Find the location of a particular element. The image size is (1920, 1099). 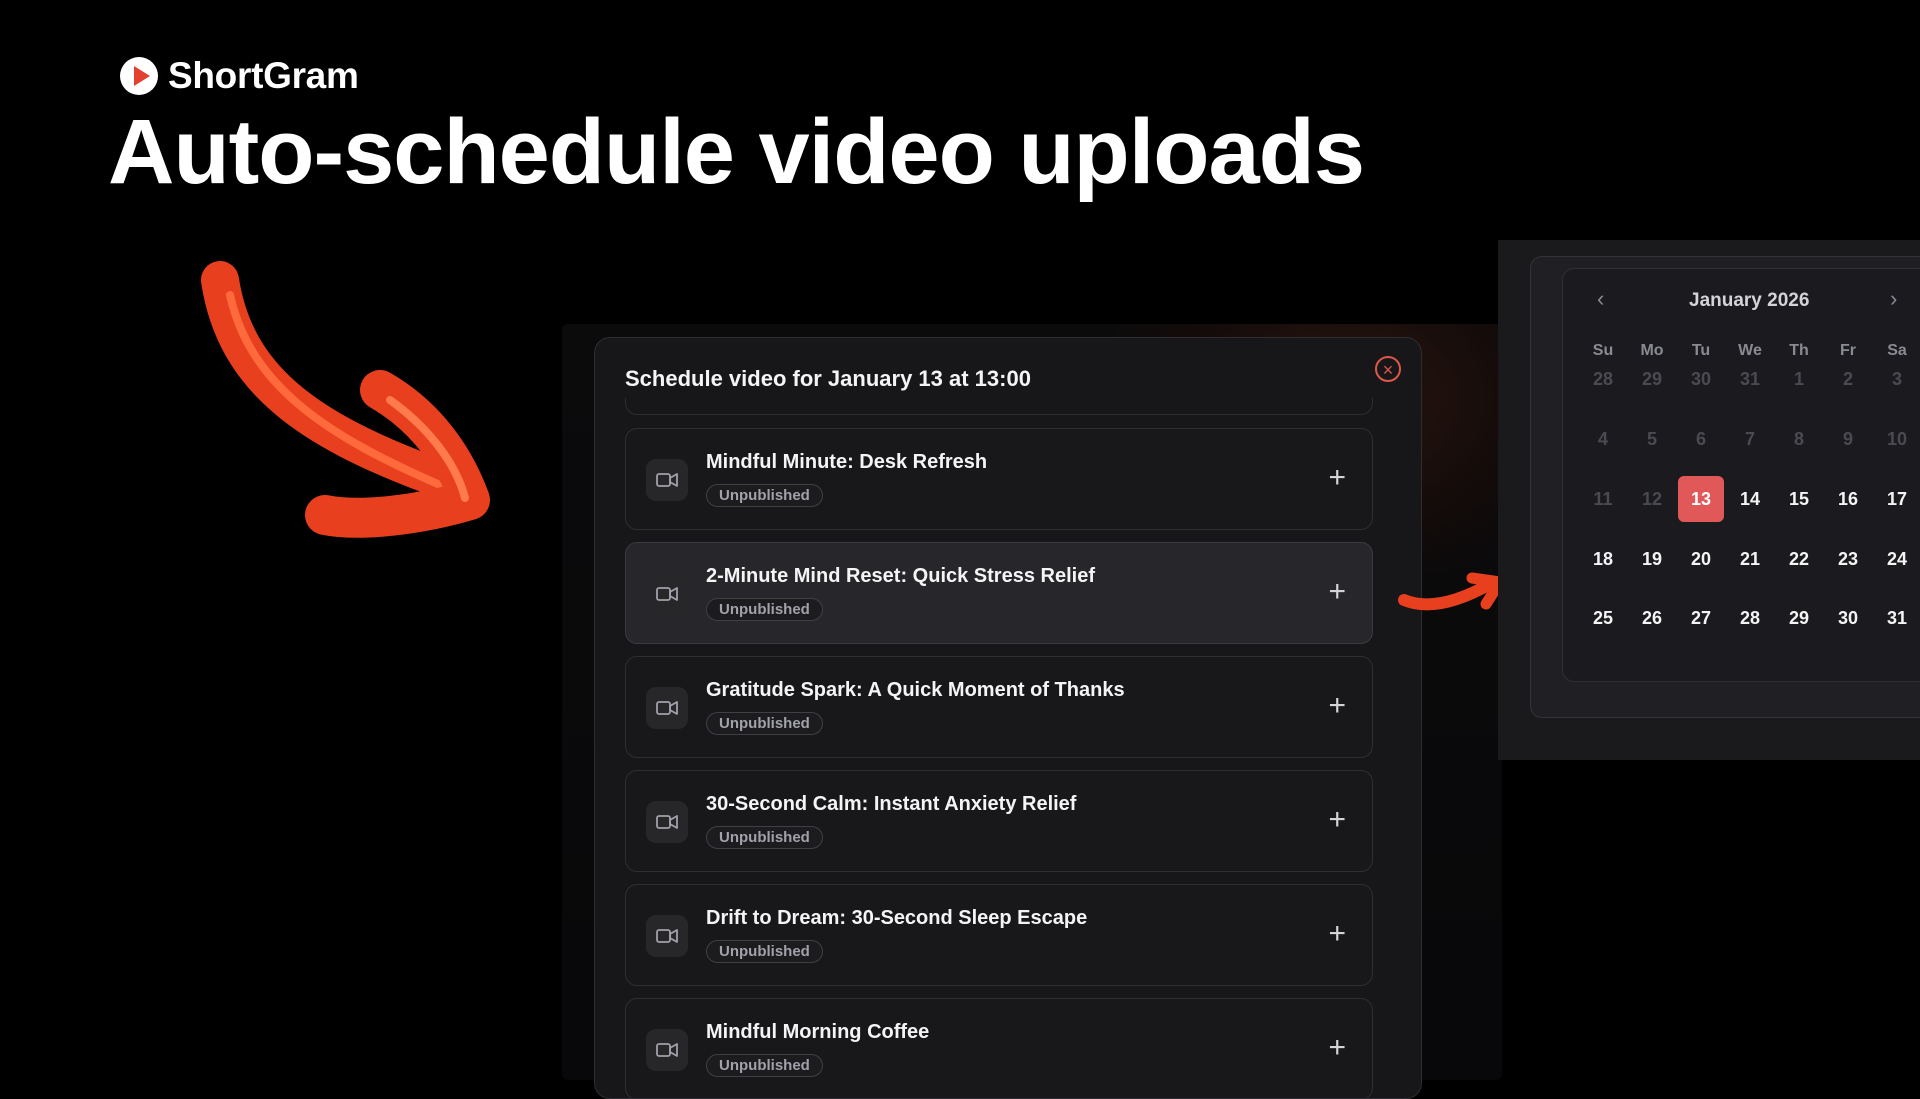

calendar-day: 9 is located at coordinates (1848, 439).